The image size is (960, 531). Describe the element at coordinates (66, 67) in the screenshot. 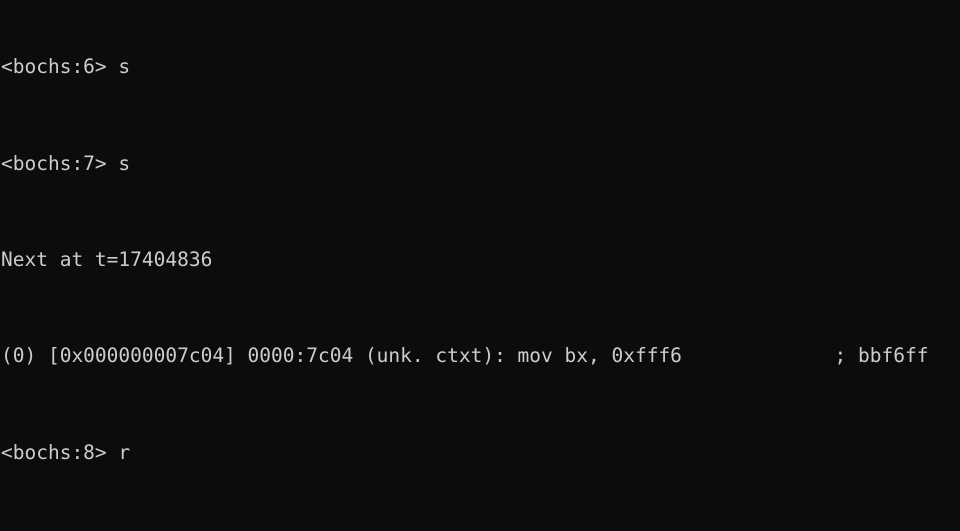

I see `scrollback-clipped-line: <bochs:6> s` at that location.